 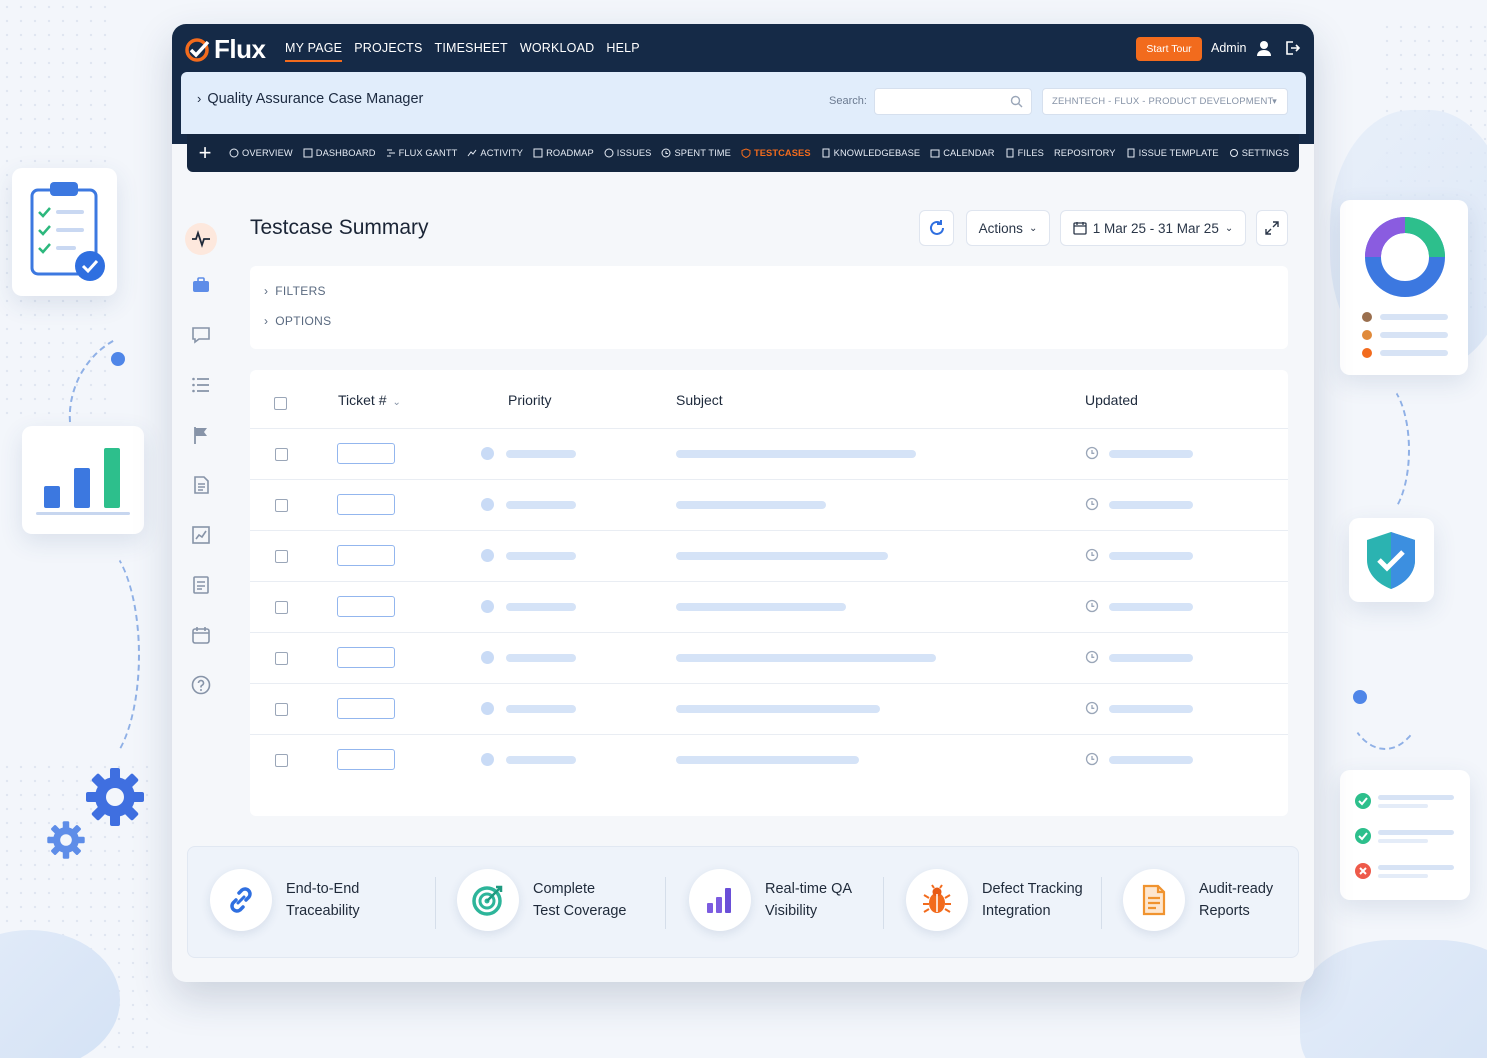 I want to click on start-tour-button: Start Tour, so click(x=1169, y=49).